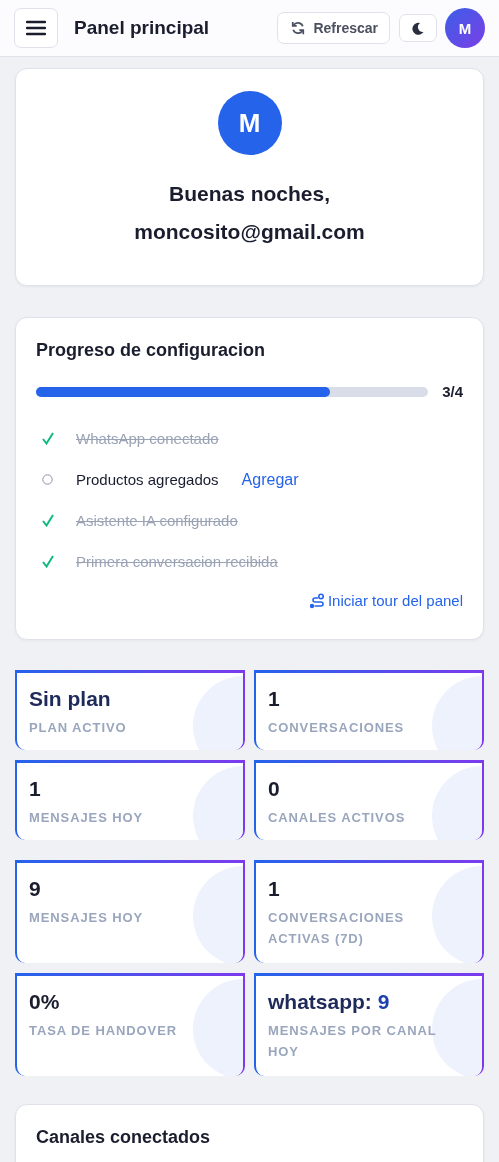  Describe the element at coordinates (70, 699) in the screenshot. I see `stat-value: Sin plan` at that location.